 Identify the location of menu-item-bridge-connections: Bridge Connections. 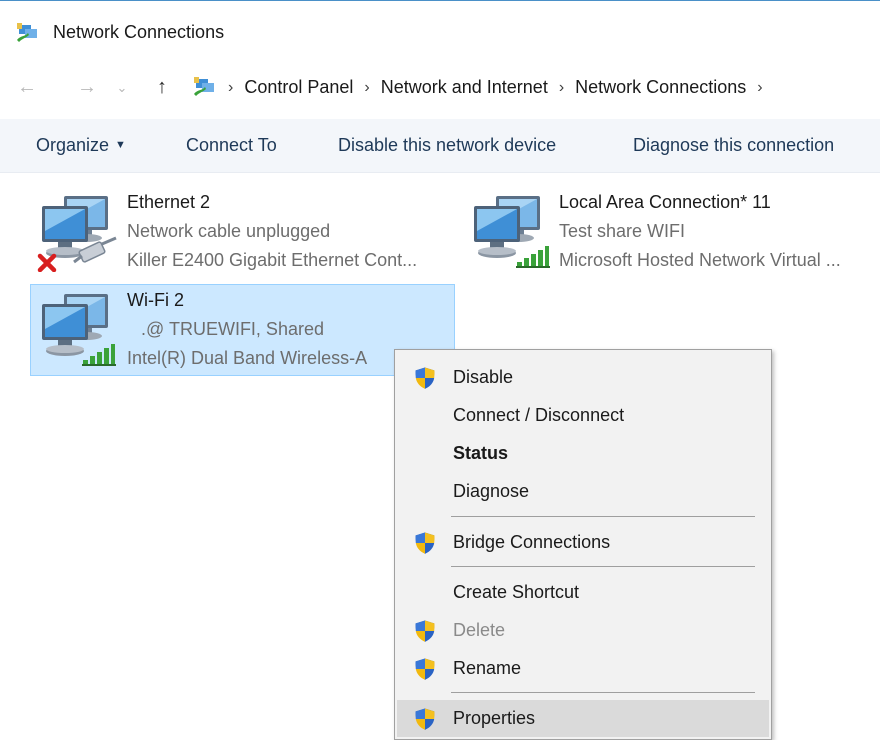
(583, 542).